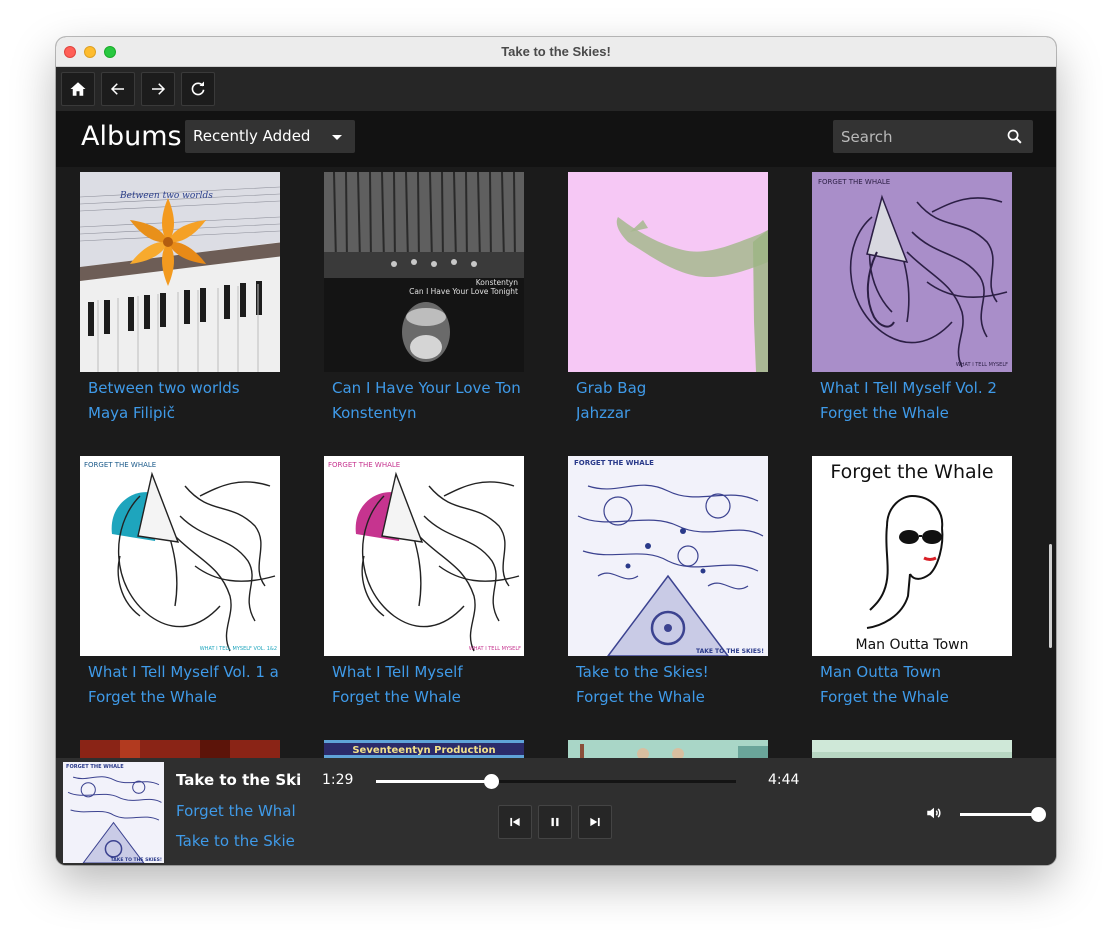 This screenshot has width=1112, height=940. I want to click on home-icon, so click(78, 89).